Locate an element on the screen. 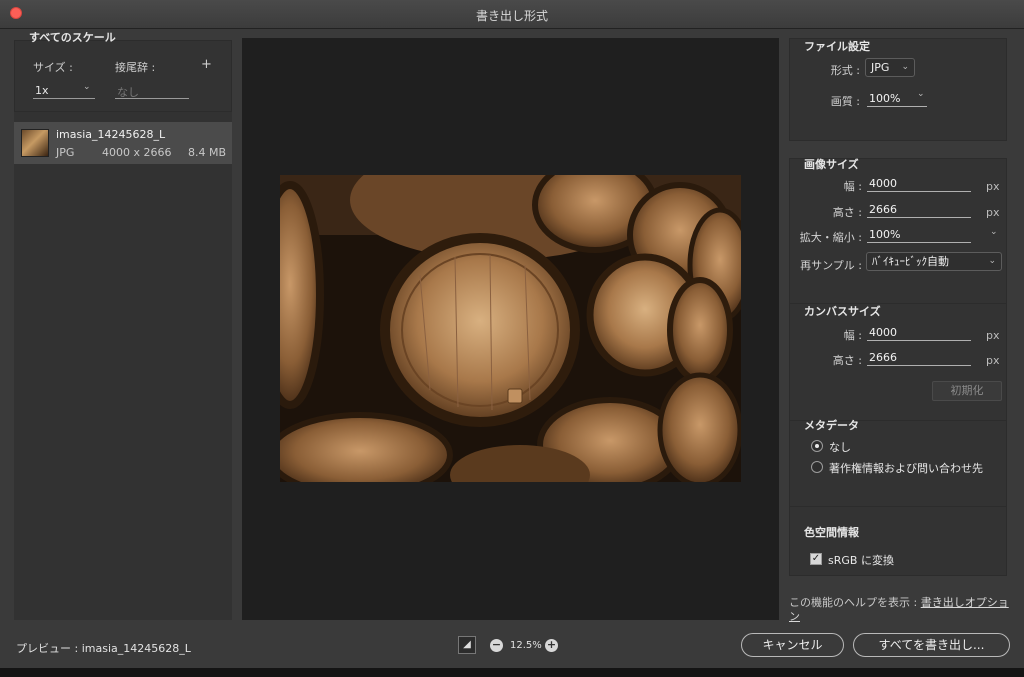 The image size is (1024, 677). image-width-unit: px is located at coordinates (993, 186).